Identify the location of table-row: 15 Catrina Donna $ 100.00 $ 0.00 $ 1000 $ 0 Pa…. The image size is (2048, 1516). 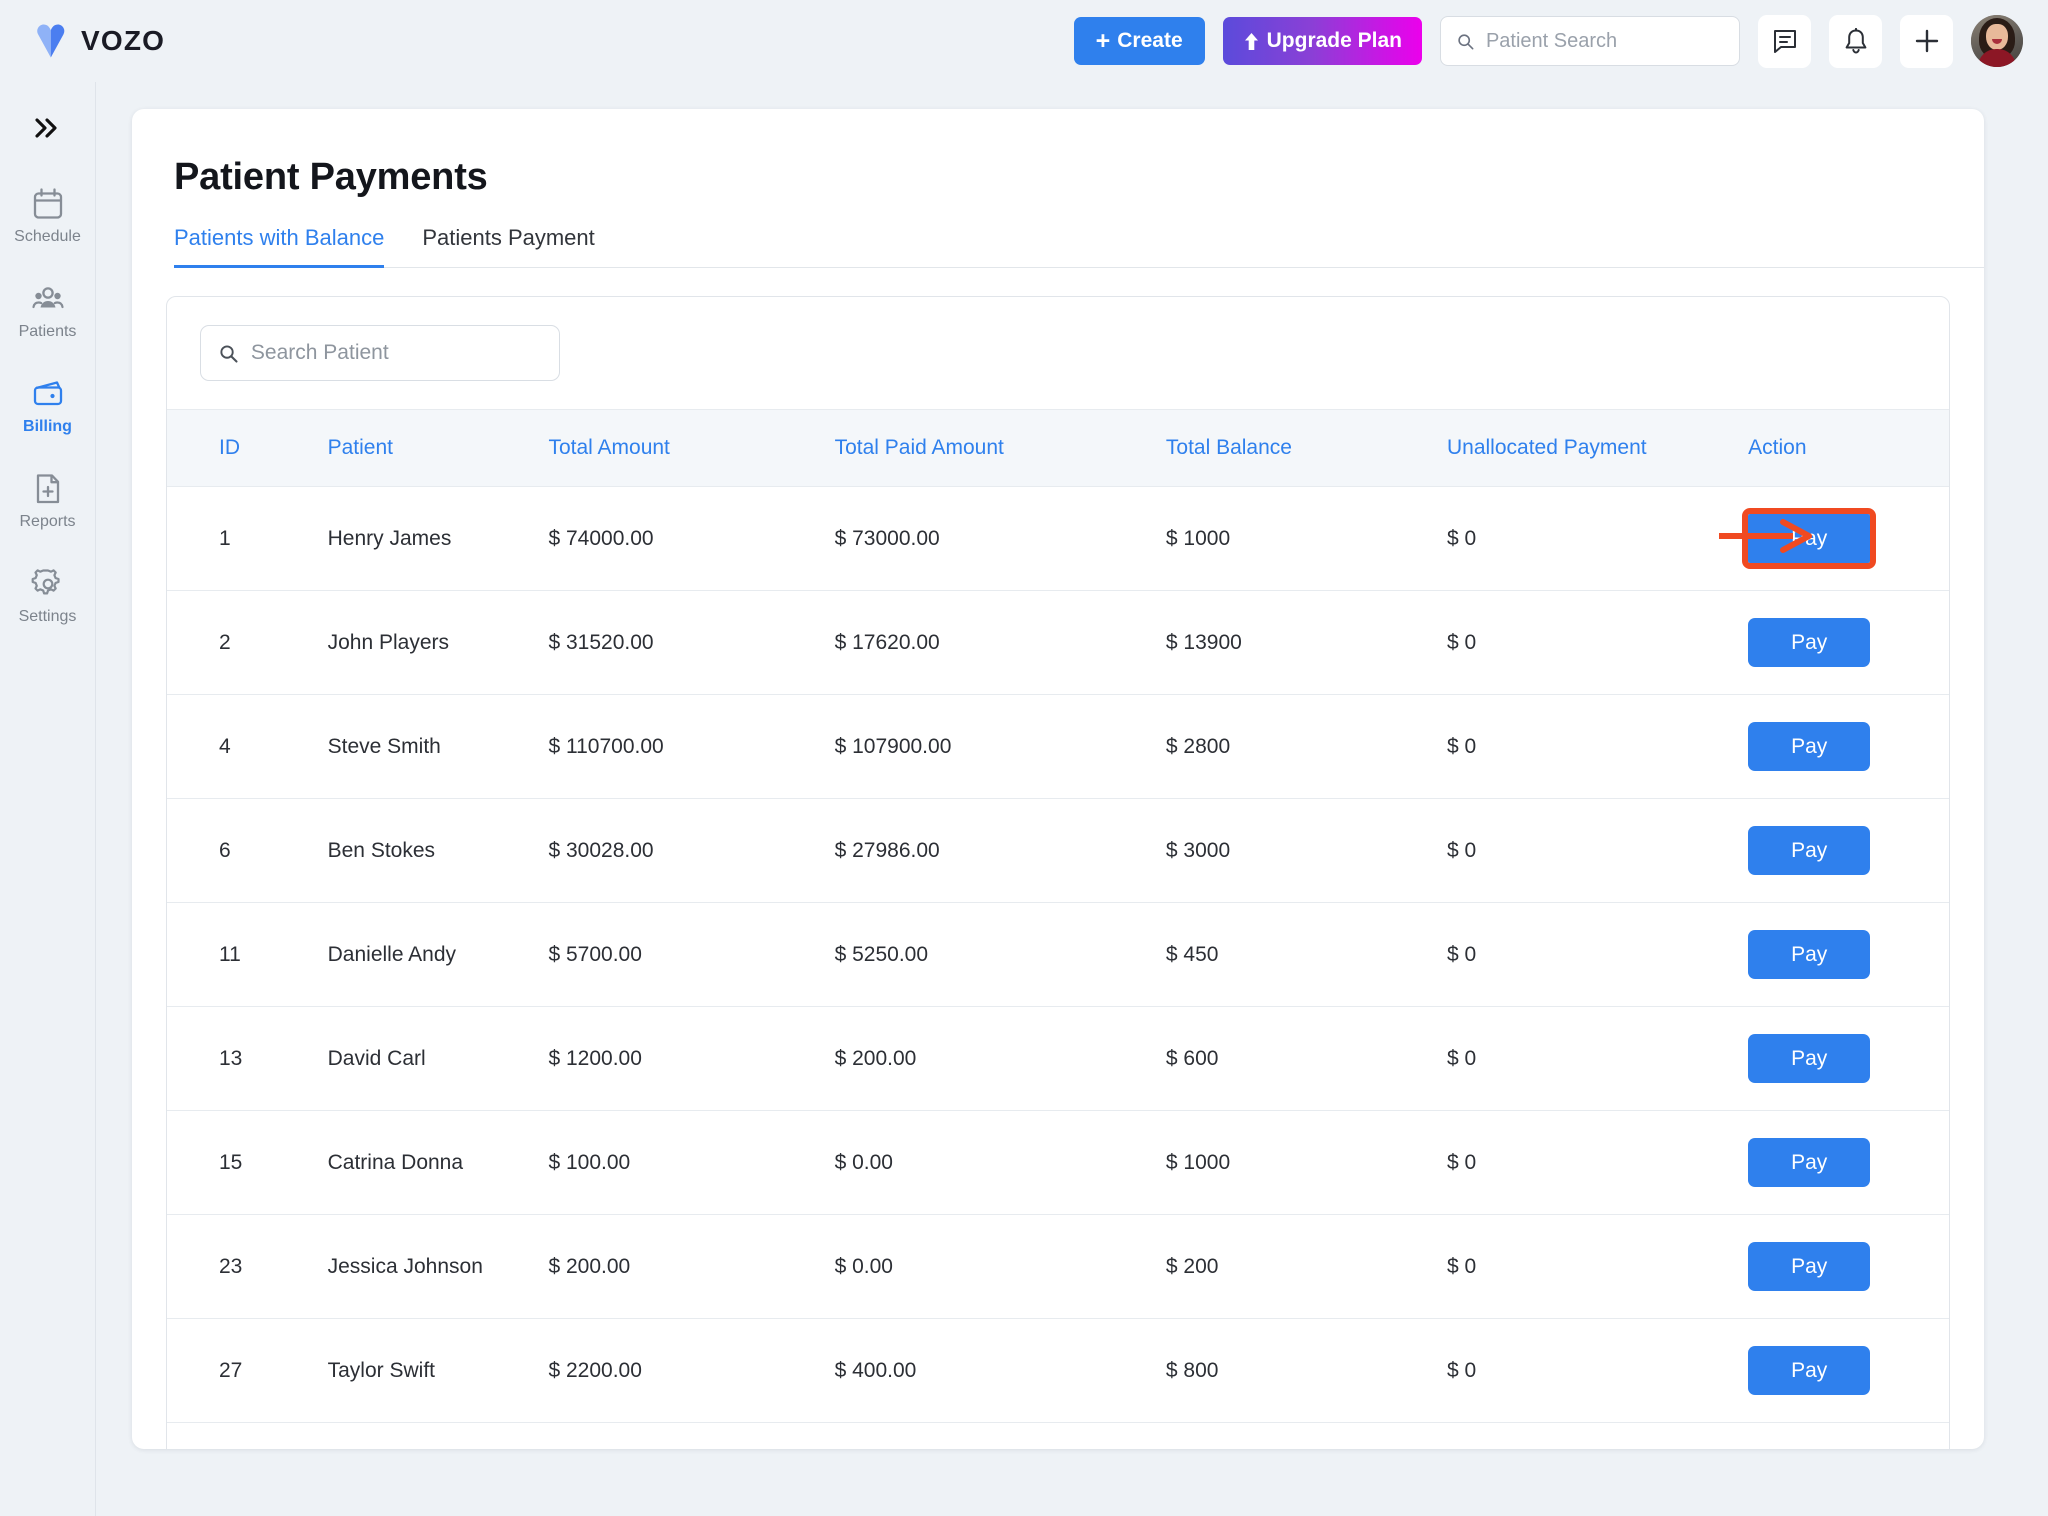
(1058, 1162).